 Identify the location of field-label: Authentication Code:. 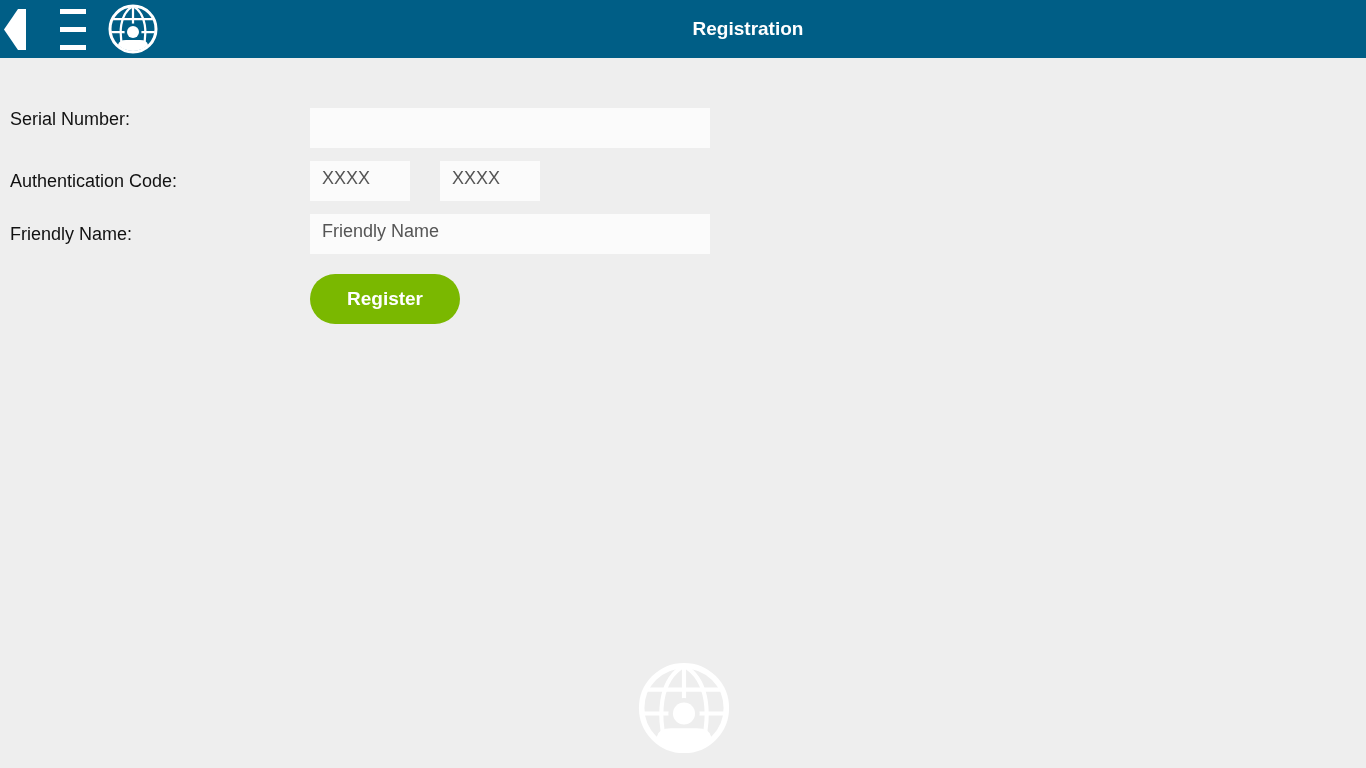
(94, 181).